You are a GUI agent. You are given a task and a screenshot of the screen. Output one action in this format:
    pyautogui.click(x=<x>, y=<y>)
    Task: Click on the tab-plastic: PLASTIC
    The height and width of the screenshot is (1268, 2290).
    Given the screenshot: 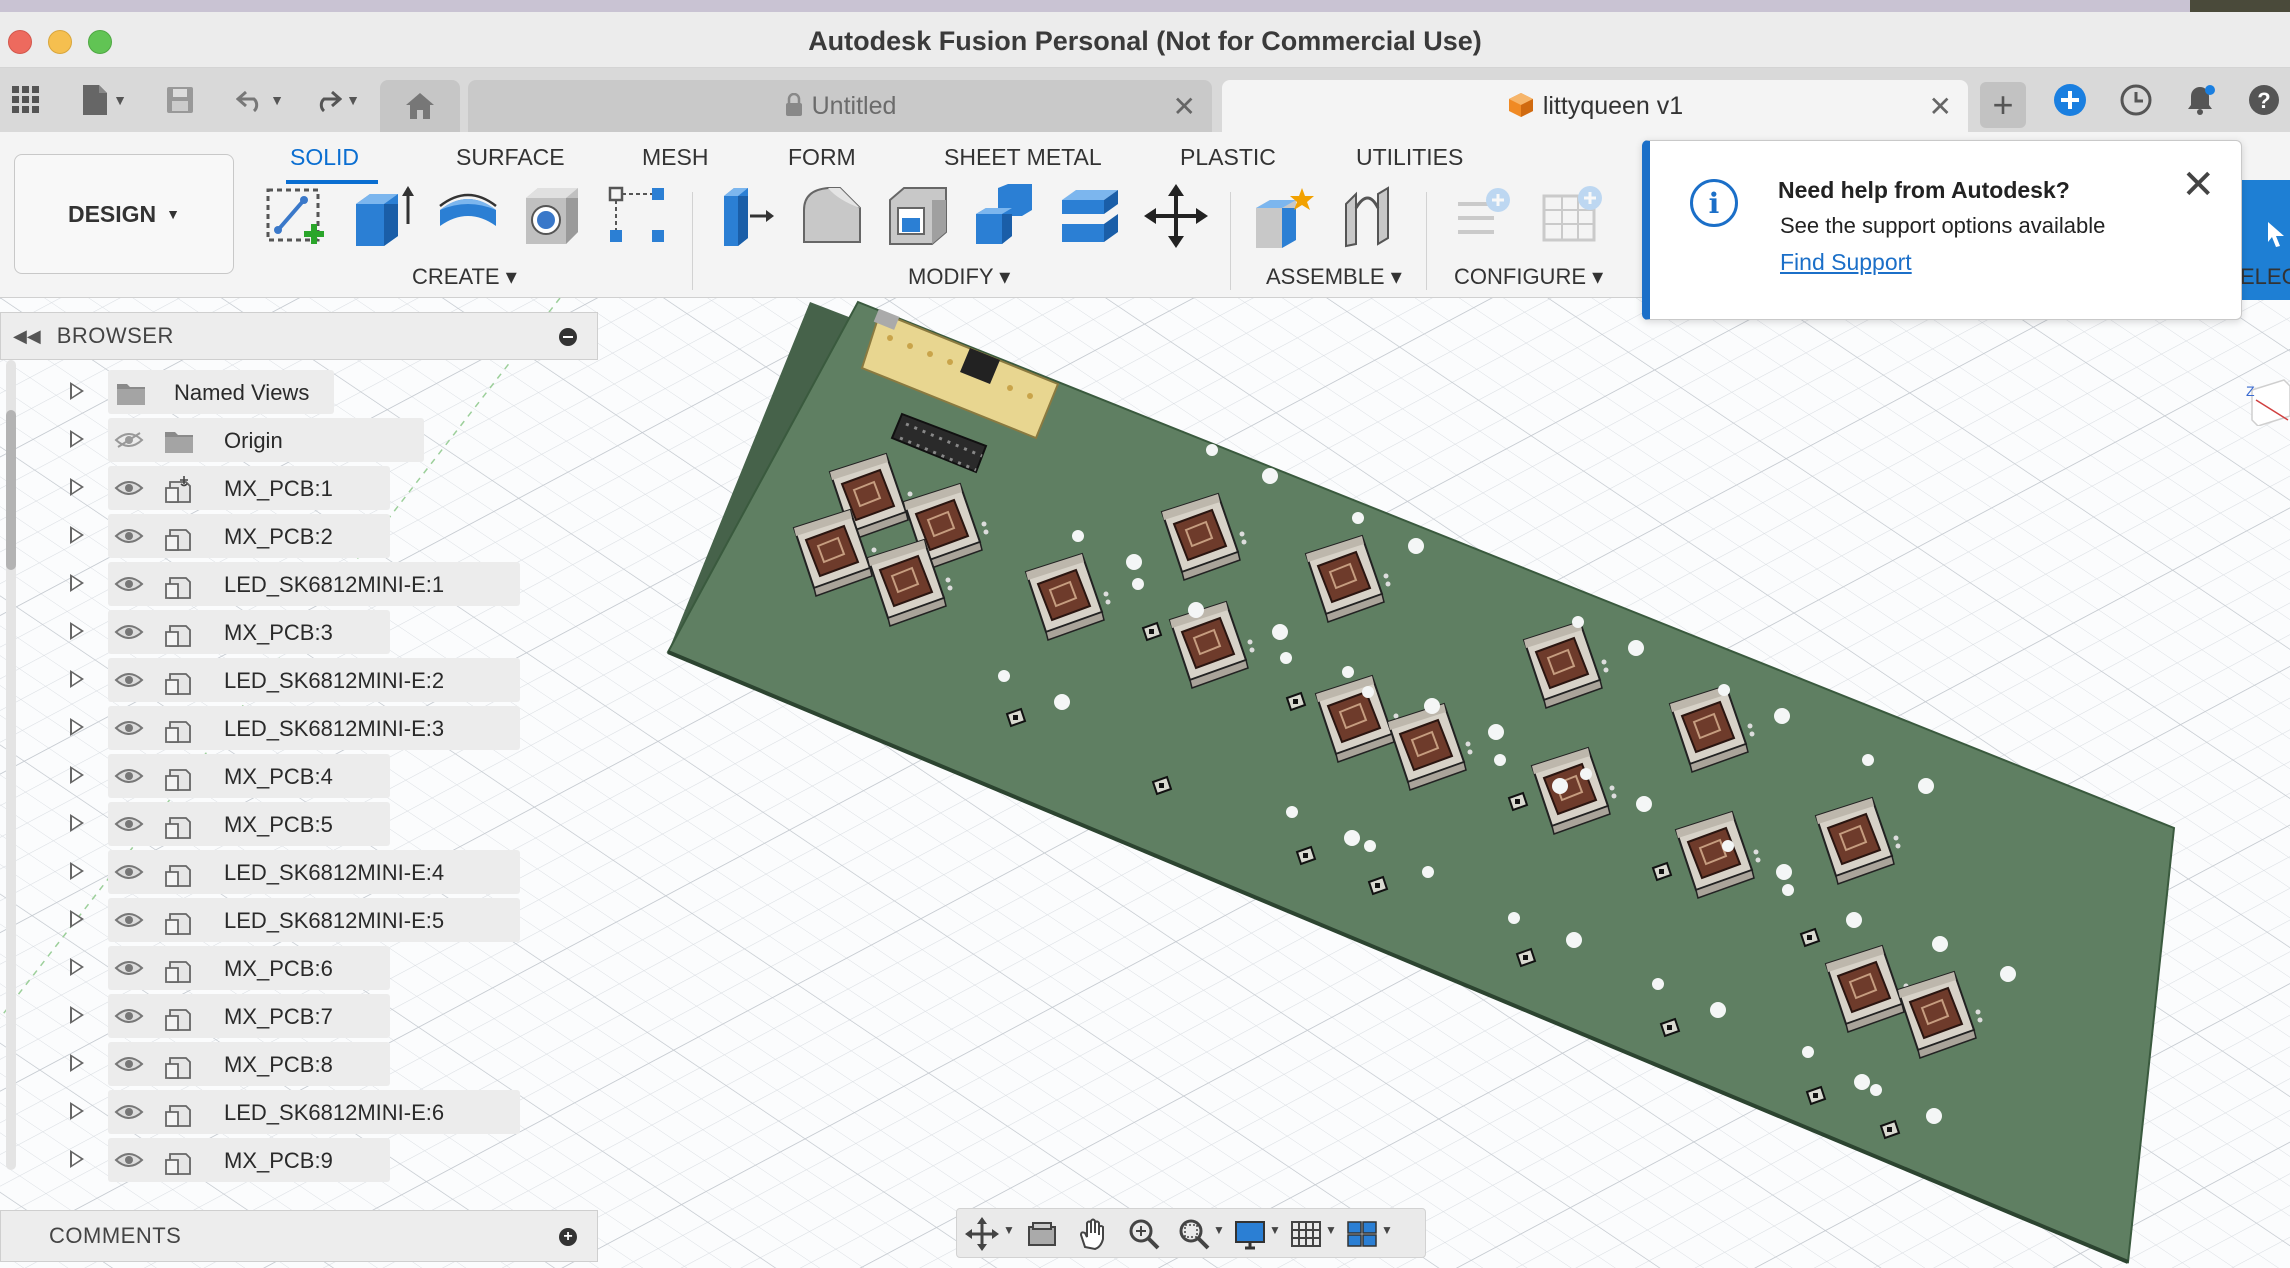 What is the action you would take?
    pyautogui.click(x=1228, y=157)
    